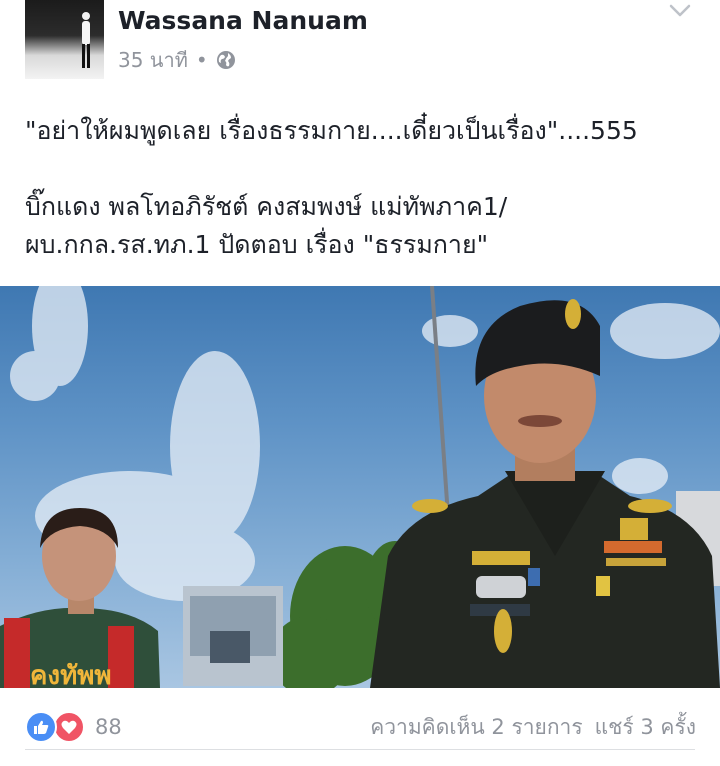 This screenshot has width=720, height=766. Describe the element at coordinates (64, 39) in the screenshot. I see `avatar` at that location.